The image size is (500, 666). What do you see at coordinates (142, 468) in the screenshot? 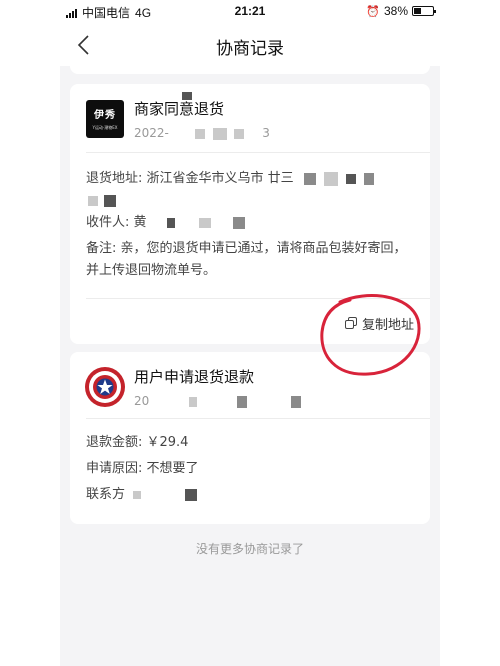
I see `refund-reason: 申请原因: 不想要了` at bounding box center [142, 468].